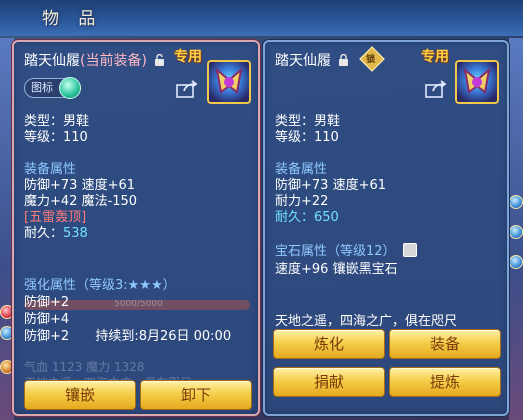 The width and height of the screenshot is (523, 420). I want to click on enhance-line-timed: 防御+2 持续到:8月26日 00:00, so click(127, 334).